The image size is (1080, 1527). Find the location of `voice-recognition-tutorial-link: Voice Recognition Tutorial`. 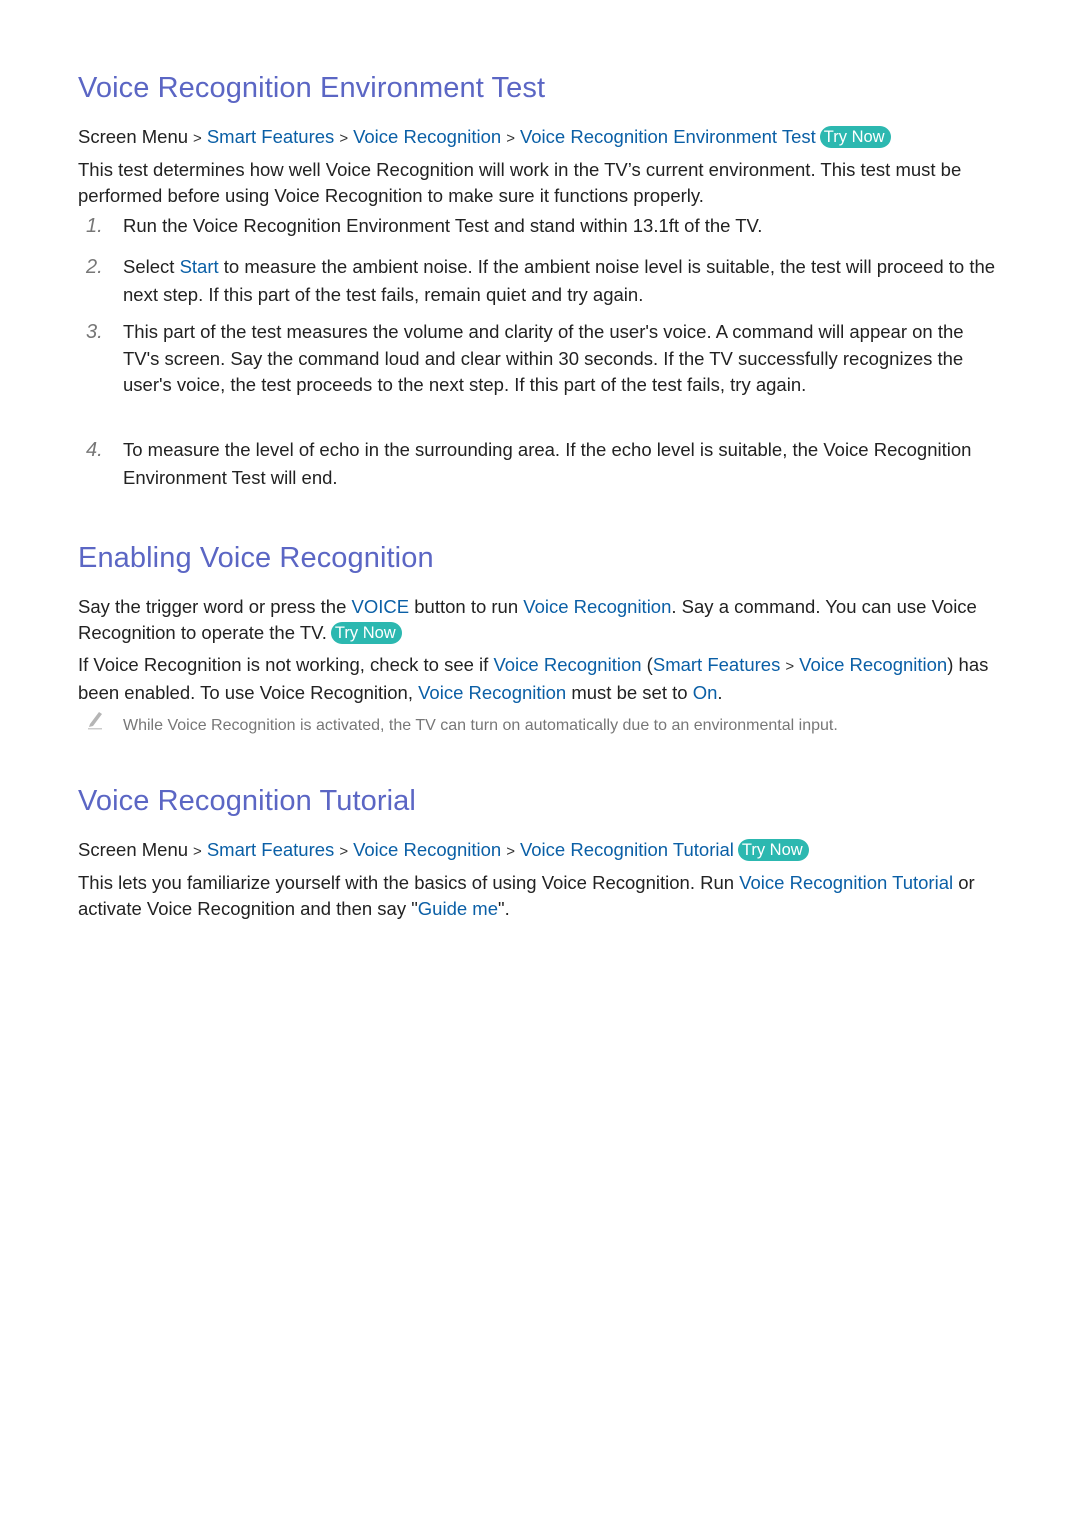

voice-recognition-tutorial-link: Voice Recognition Tutorial is located at coordinates (846, 882).